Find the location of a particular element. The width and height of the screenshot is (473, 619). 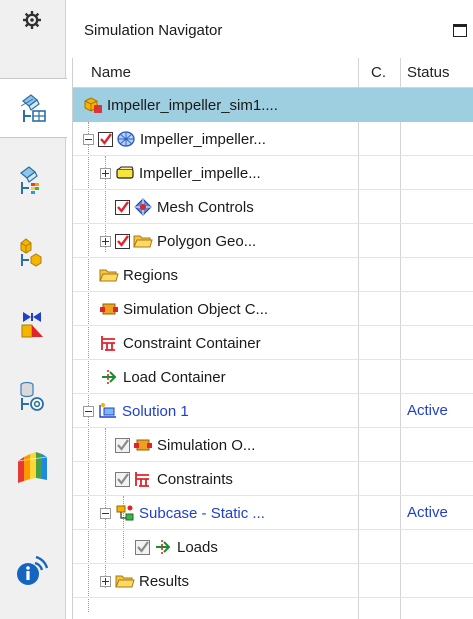

tree-row-load-container: Load Container is located at coordinates (273, 377).